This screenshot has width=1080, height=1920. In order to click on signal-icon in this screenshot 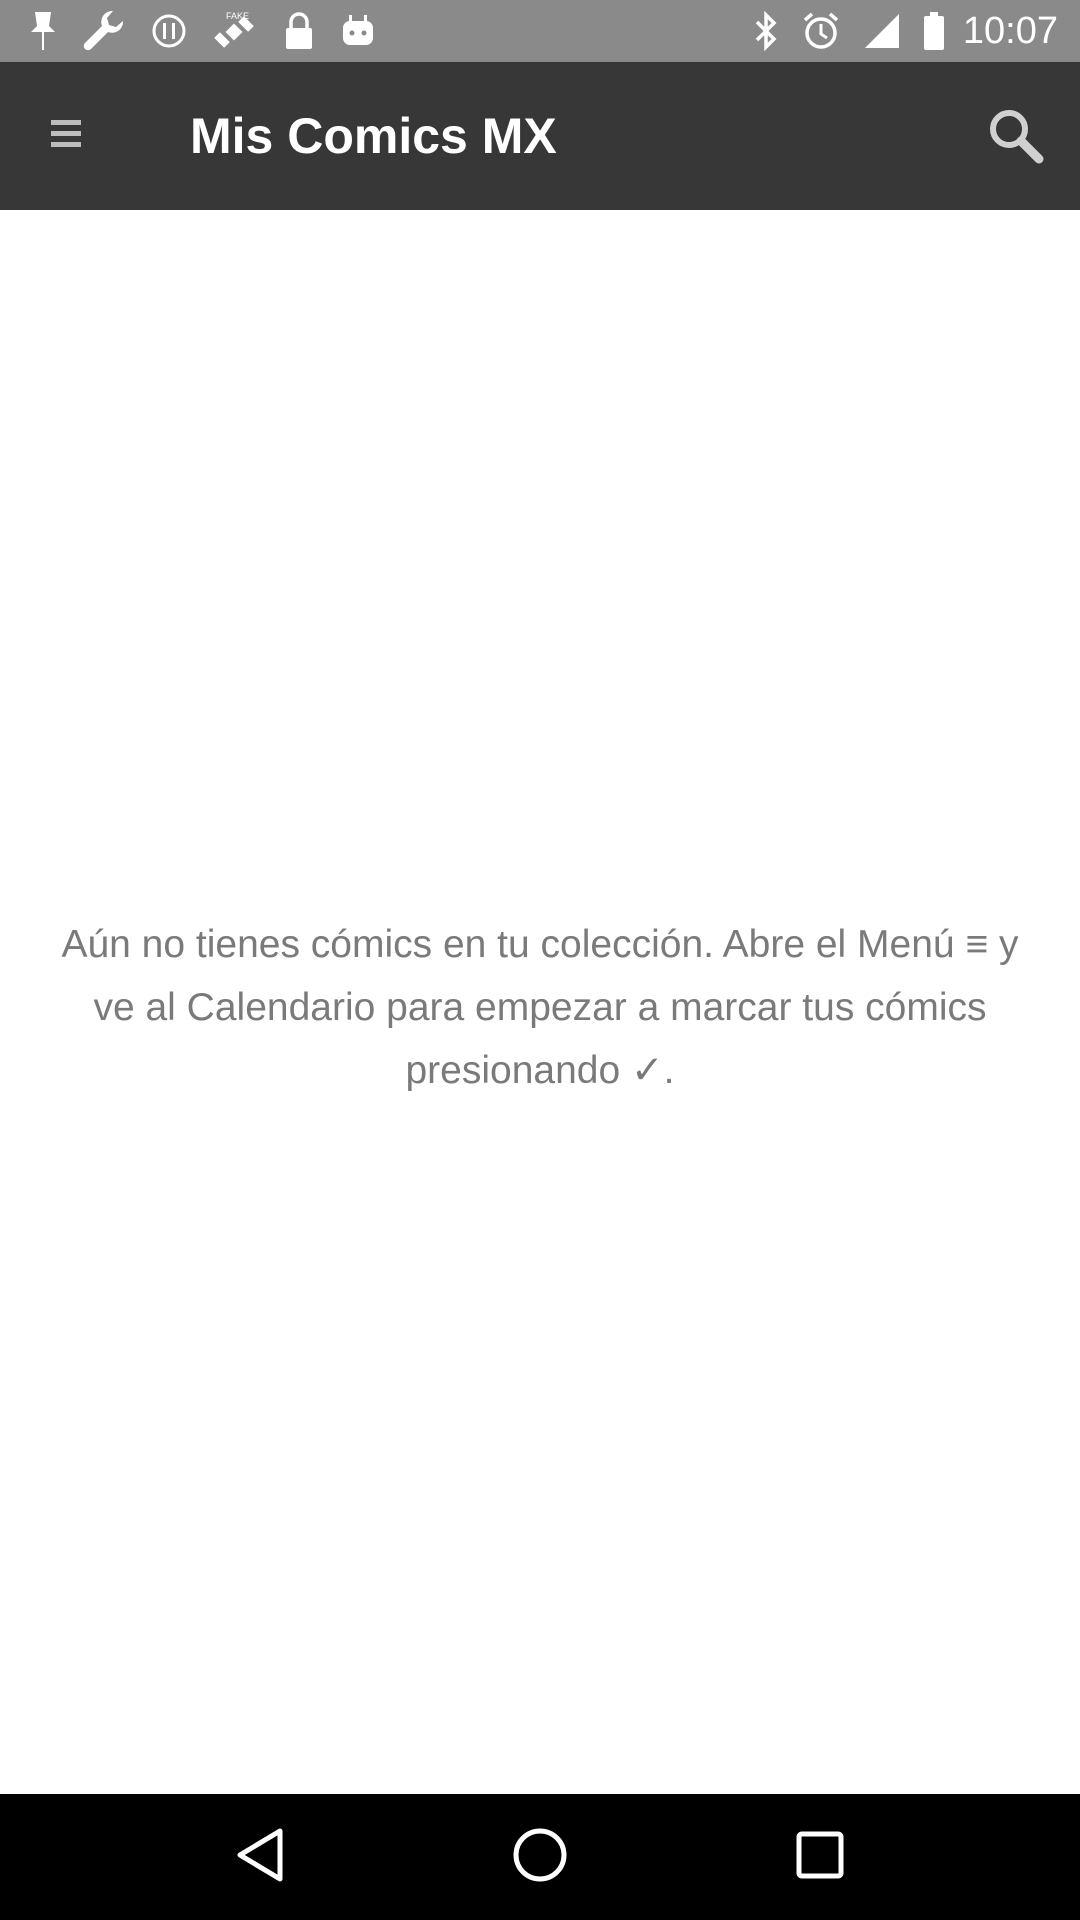, I will do `click(882, 31)`.